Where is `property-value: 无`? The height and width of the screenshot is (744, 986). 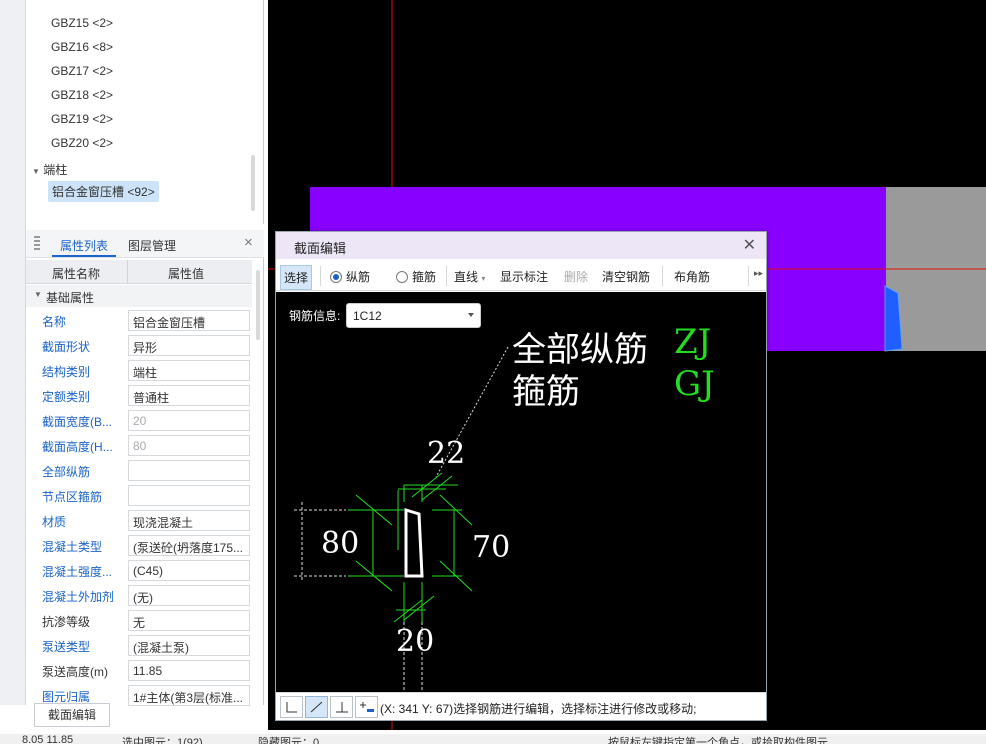
property-value: 无 is located at coordinates (189, 620).